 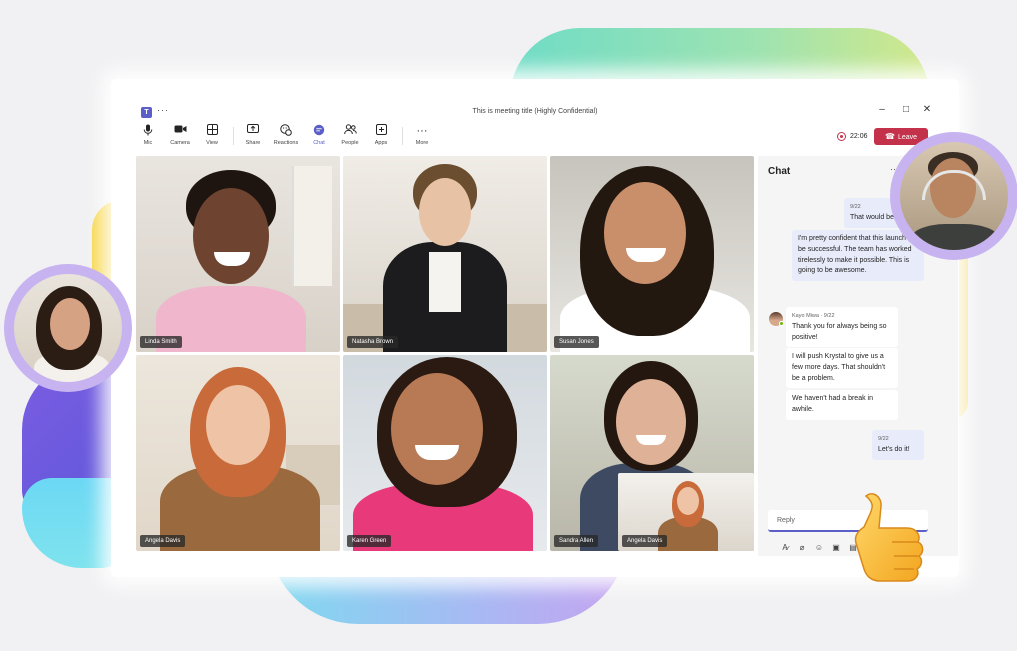 I want to click on leave-label: Leave, so click(x=907, y=137).